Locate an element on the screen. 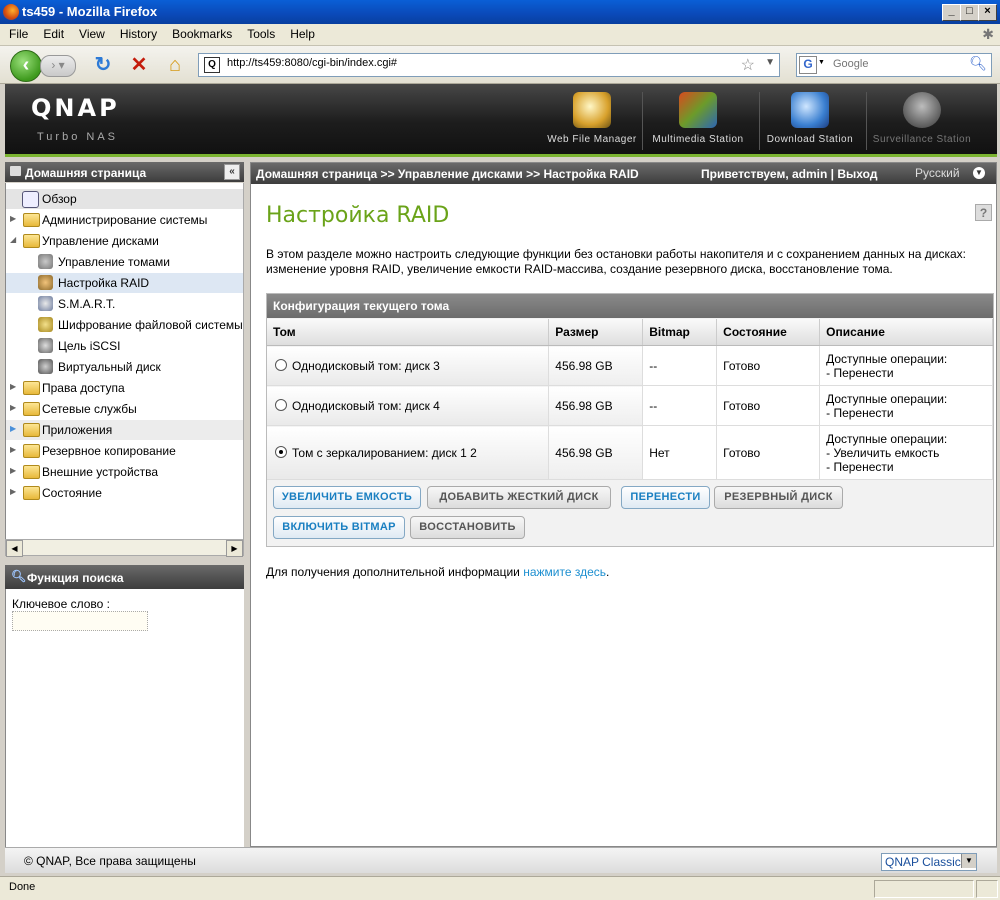 This screenshot has width=1000, height=900. menu-history: History is located at coordinates (137, 32).